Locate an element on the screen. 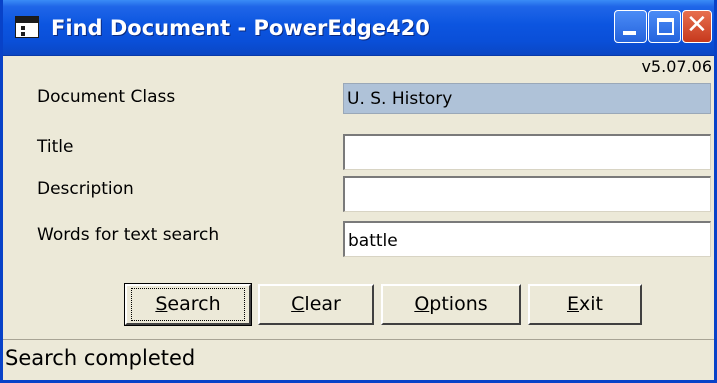 The width and height of the screenshot is (717, 383). description-field is located at coordinates (527, 194).